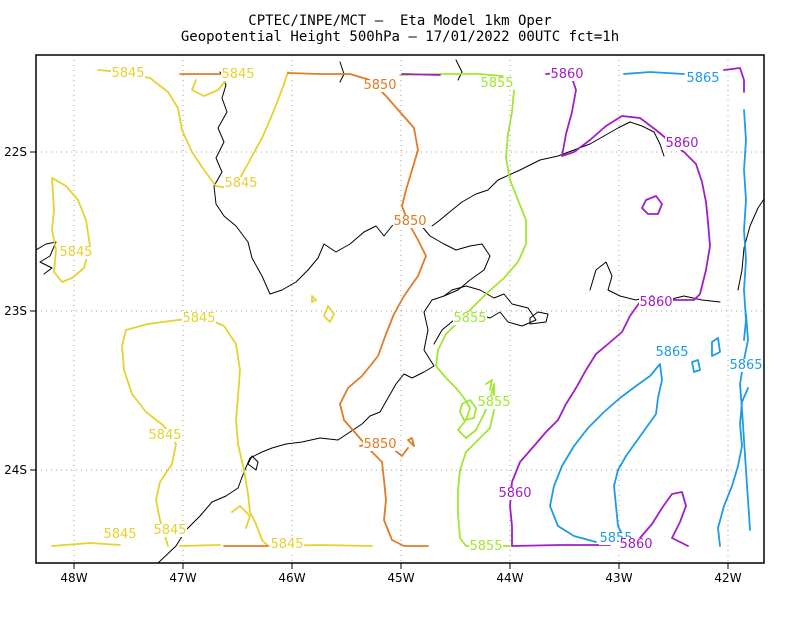 The width and height of the screenshot is (800, 618). What do you see at coordinates (618, 578) in the screenshot?
I see `x-tick-label: 43W` at bounding box center [618, 578].